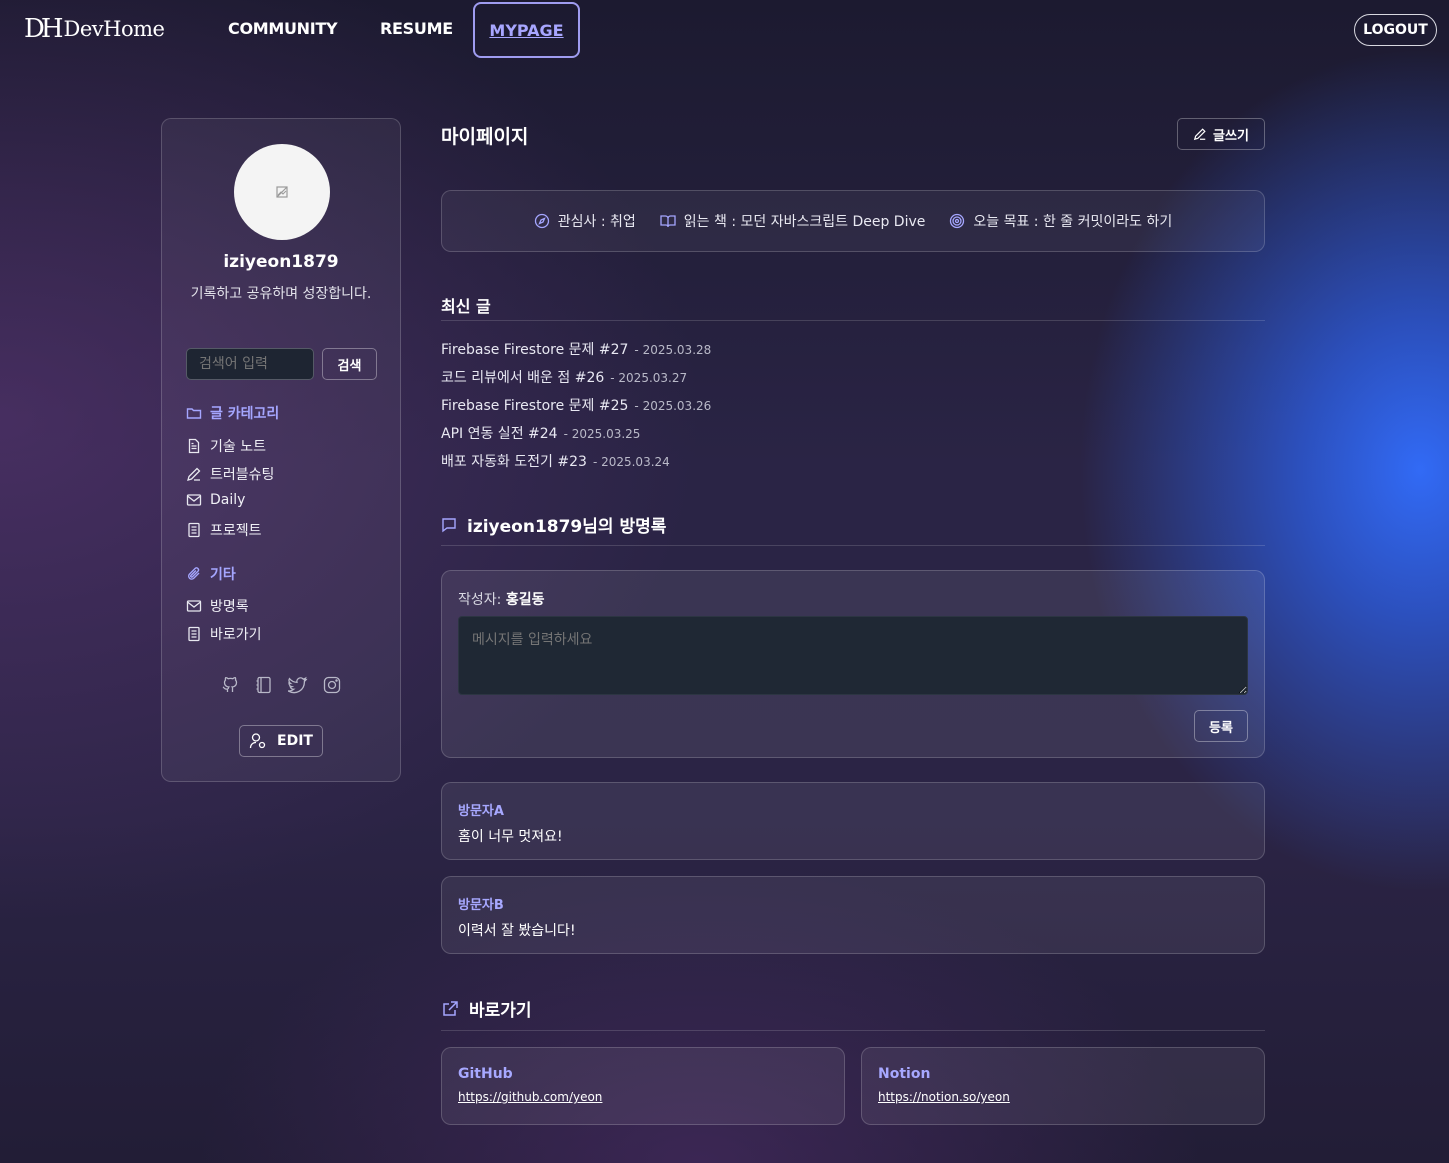 The width and height of the screenshot is (1449, 1163). Describe the element at coordinates (510, 837) in the screenshot. I see `guestbook-entry-message: 홈이 너무 멋져요!` at that location.